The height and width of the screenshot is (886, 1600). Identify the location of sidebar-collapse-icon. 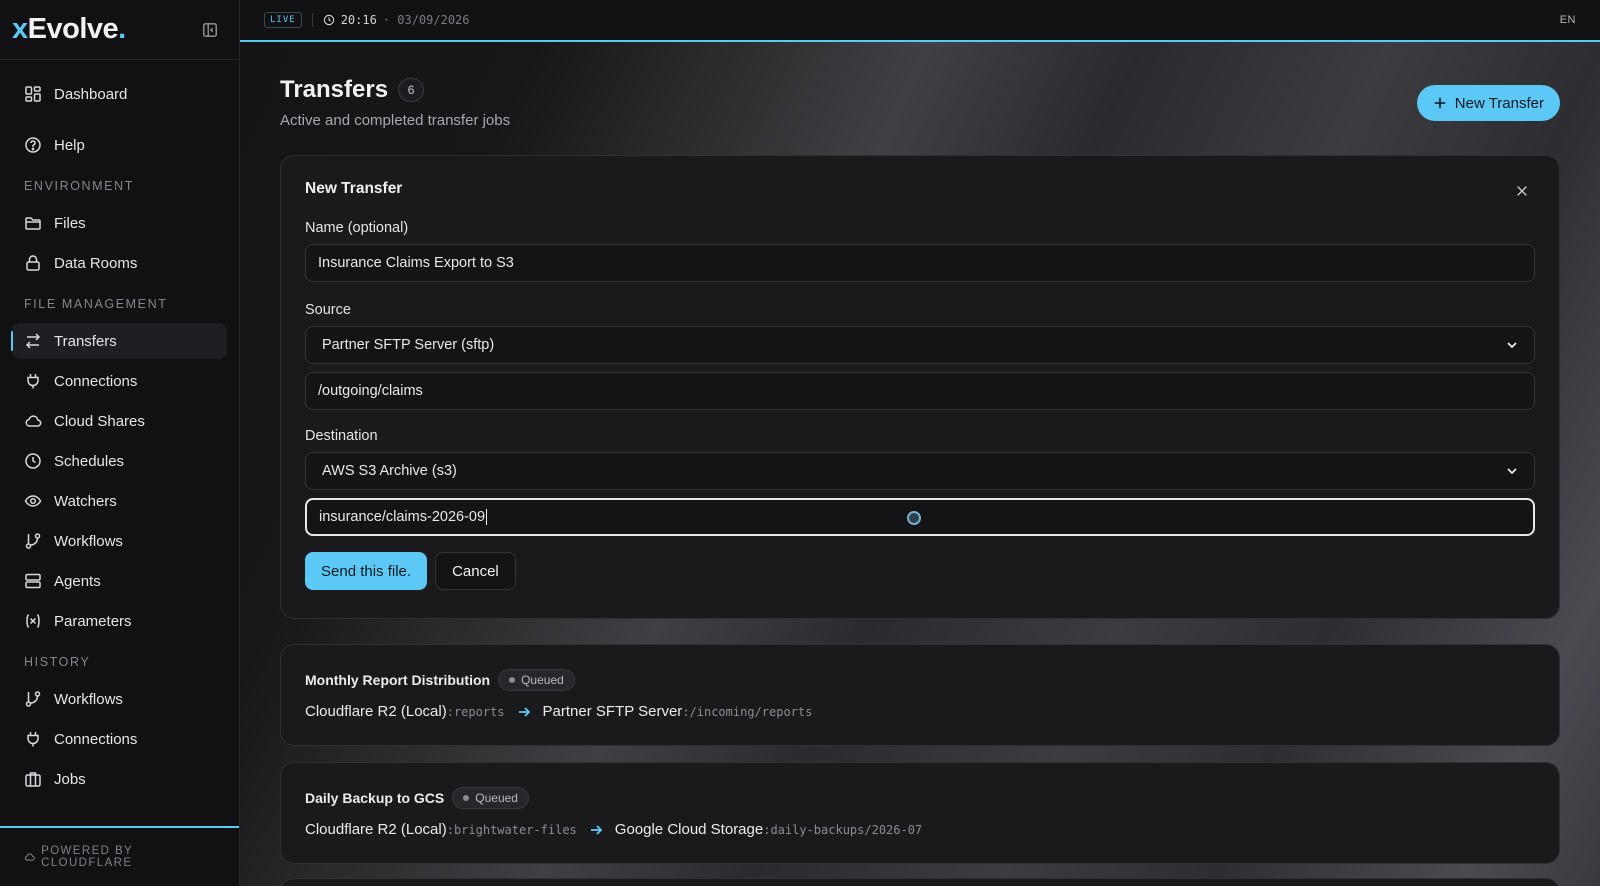
(210, 30).